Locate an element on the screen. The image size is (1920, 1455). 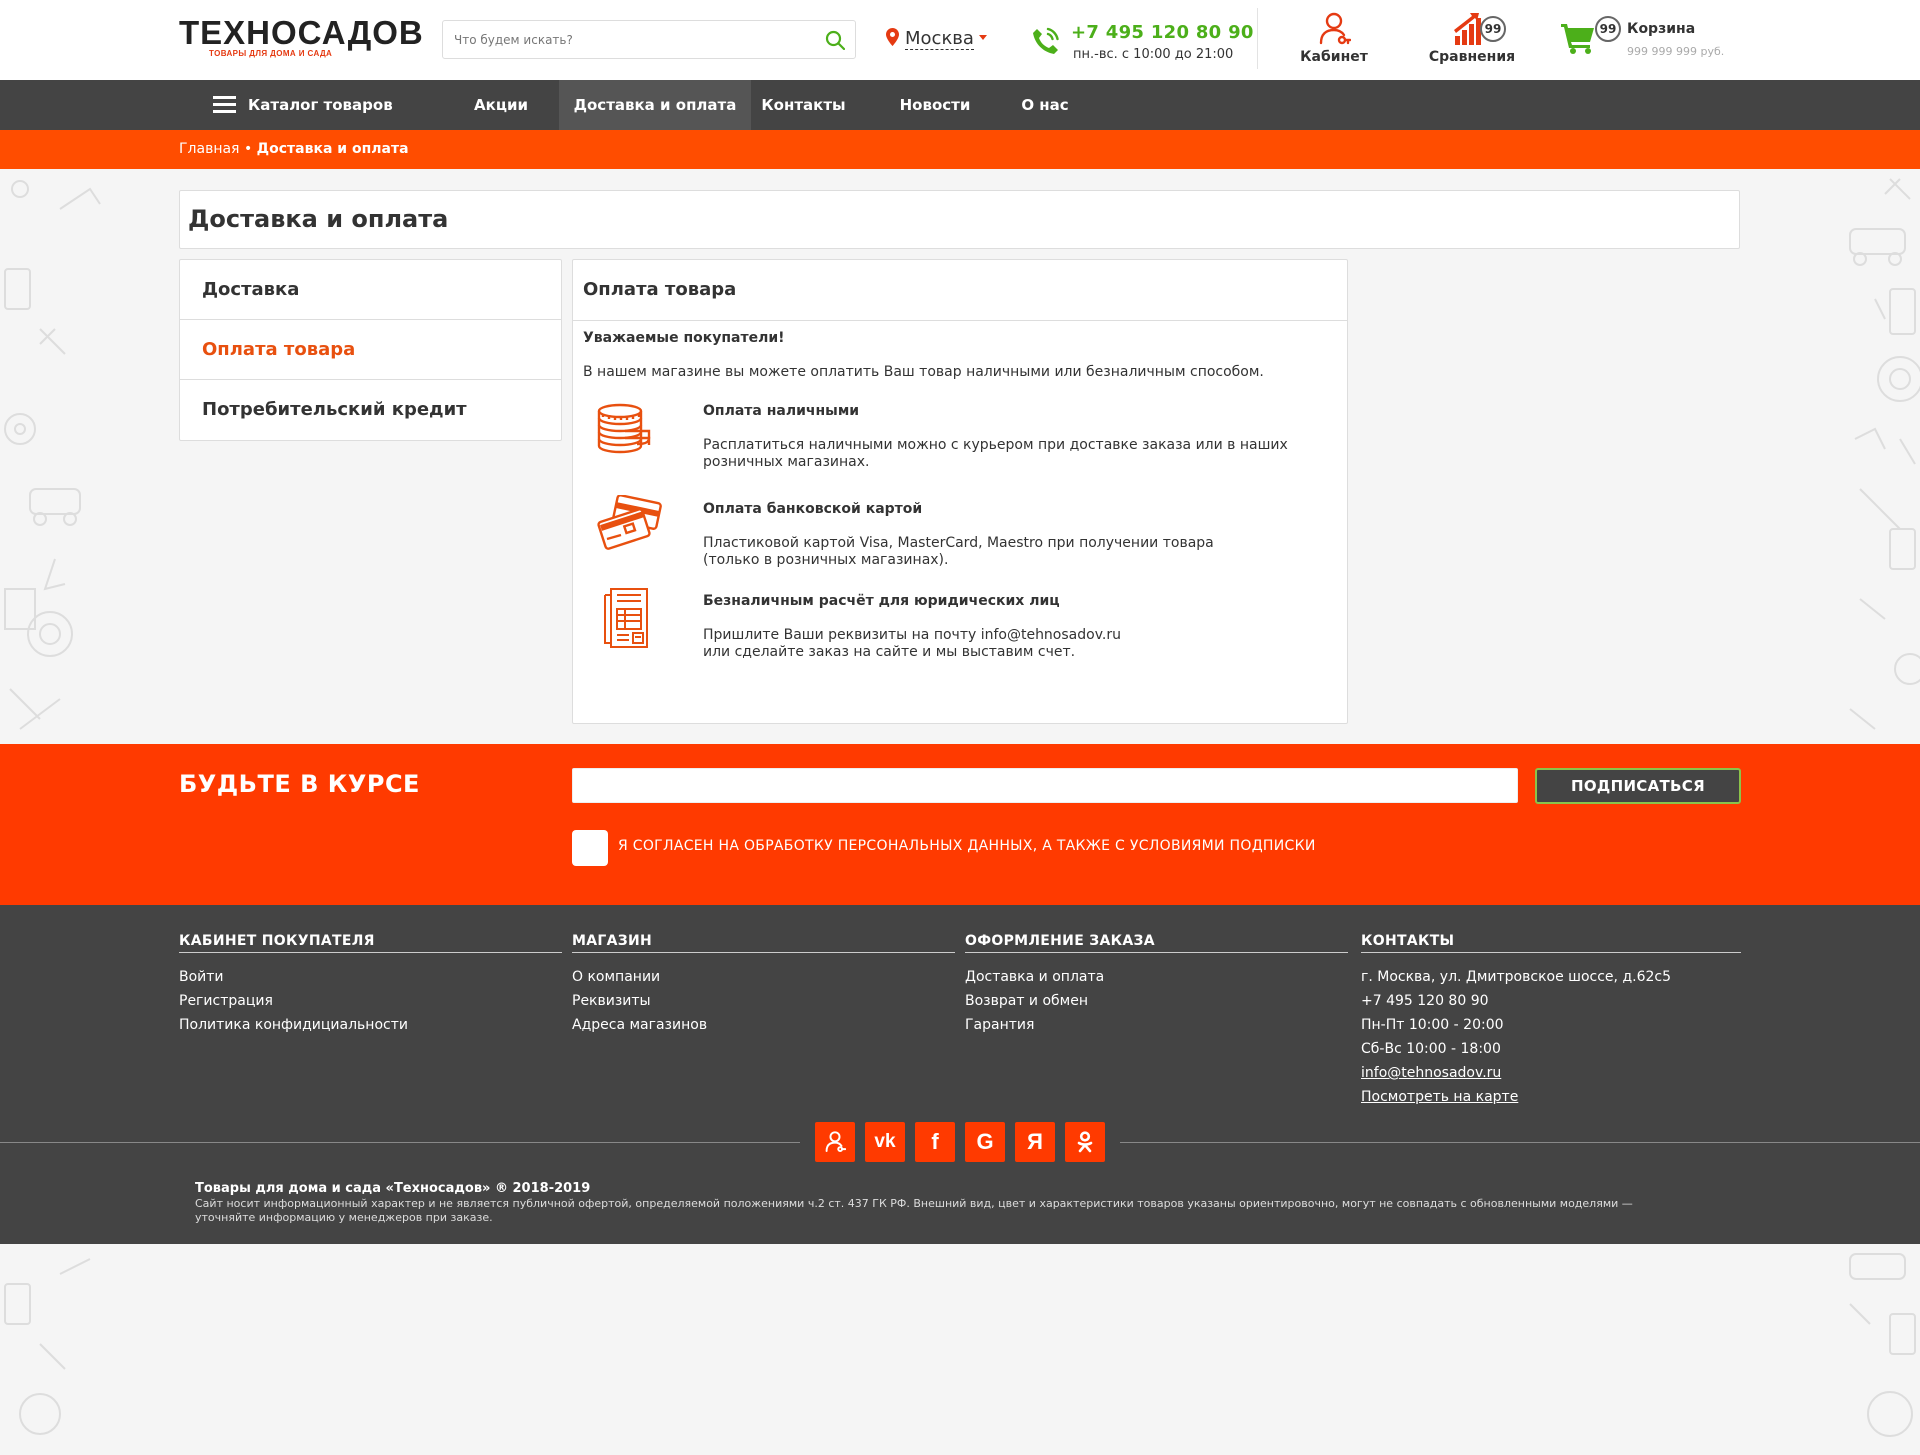
cart-icon is located at coordinates (1577, 39).